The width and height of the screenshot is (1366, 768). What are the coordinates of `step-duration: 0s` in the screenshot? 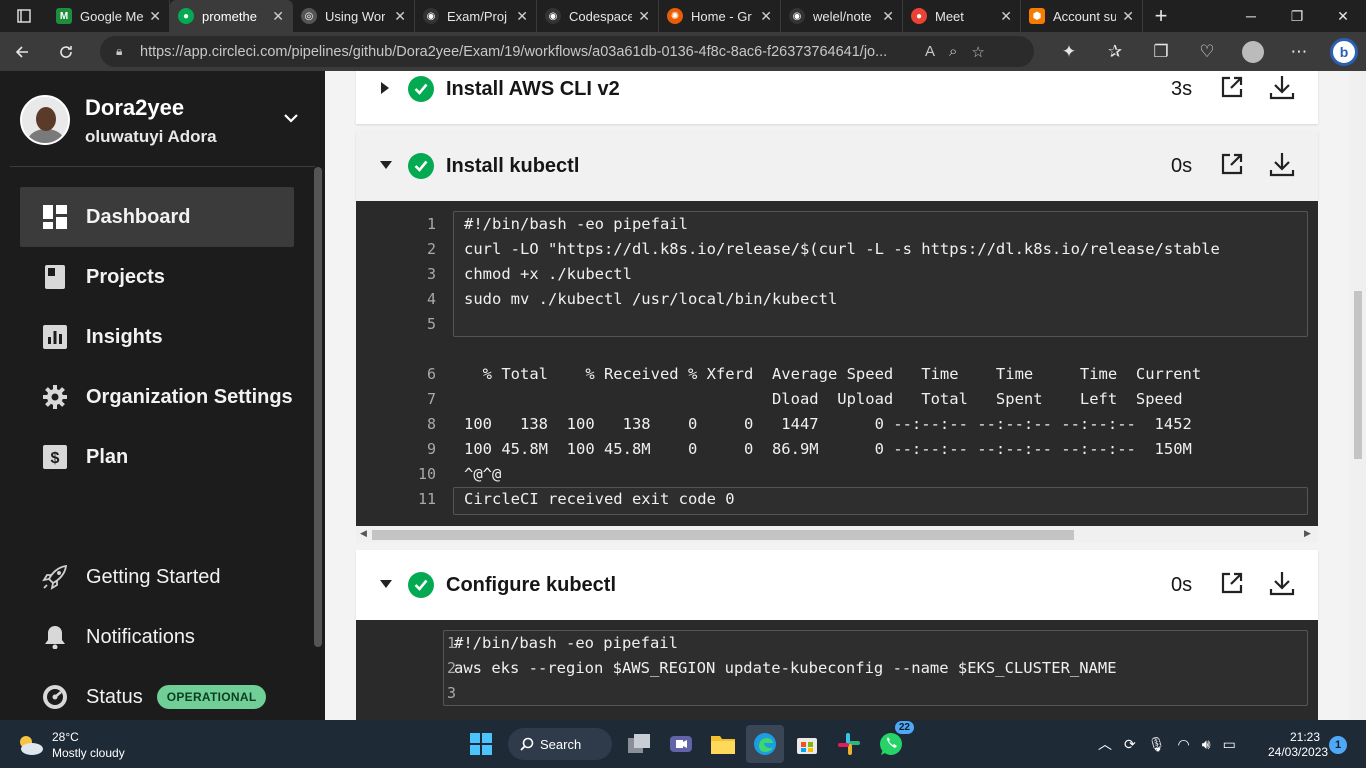 It's located at (1182, 584).